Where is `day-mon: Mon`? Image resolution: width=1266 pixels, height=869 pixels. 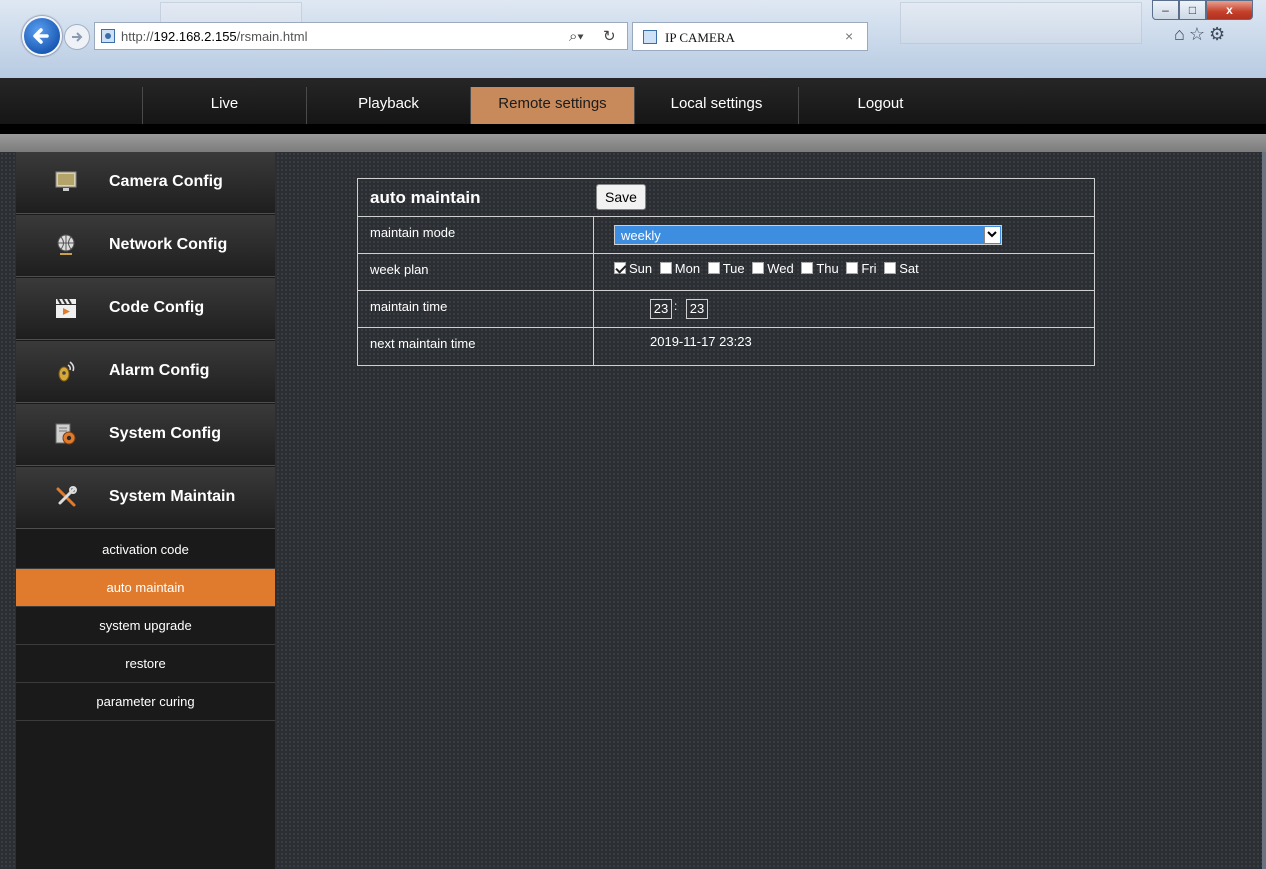 day-mon: Mon is located at coordinates (680, 268).